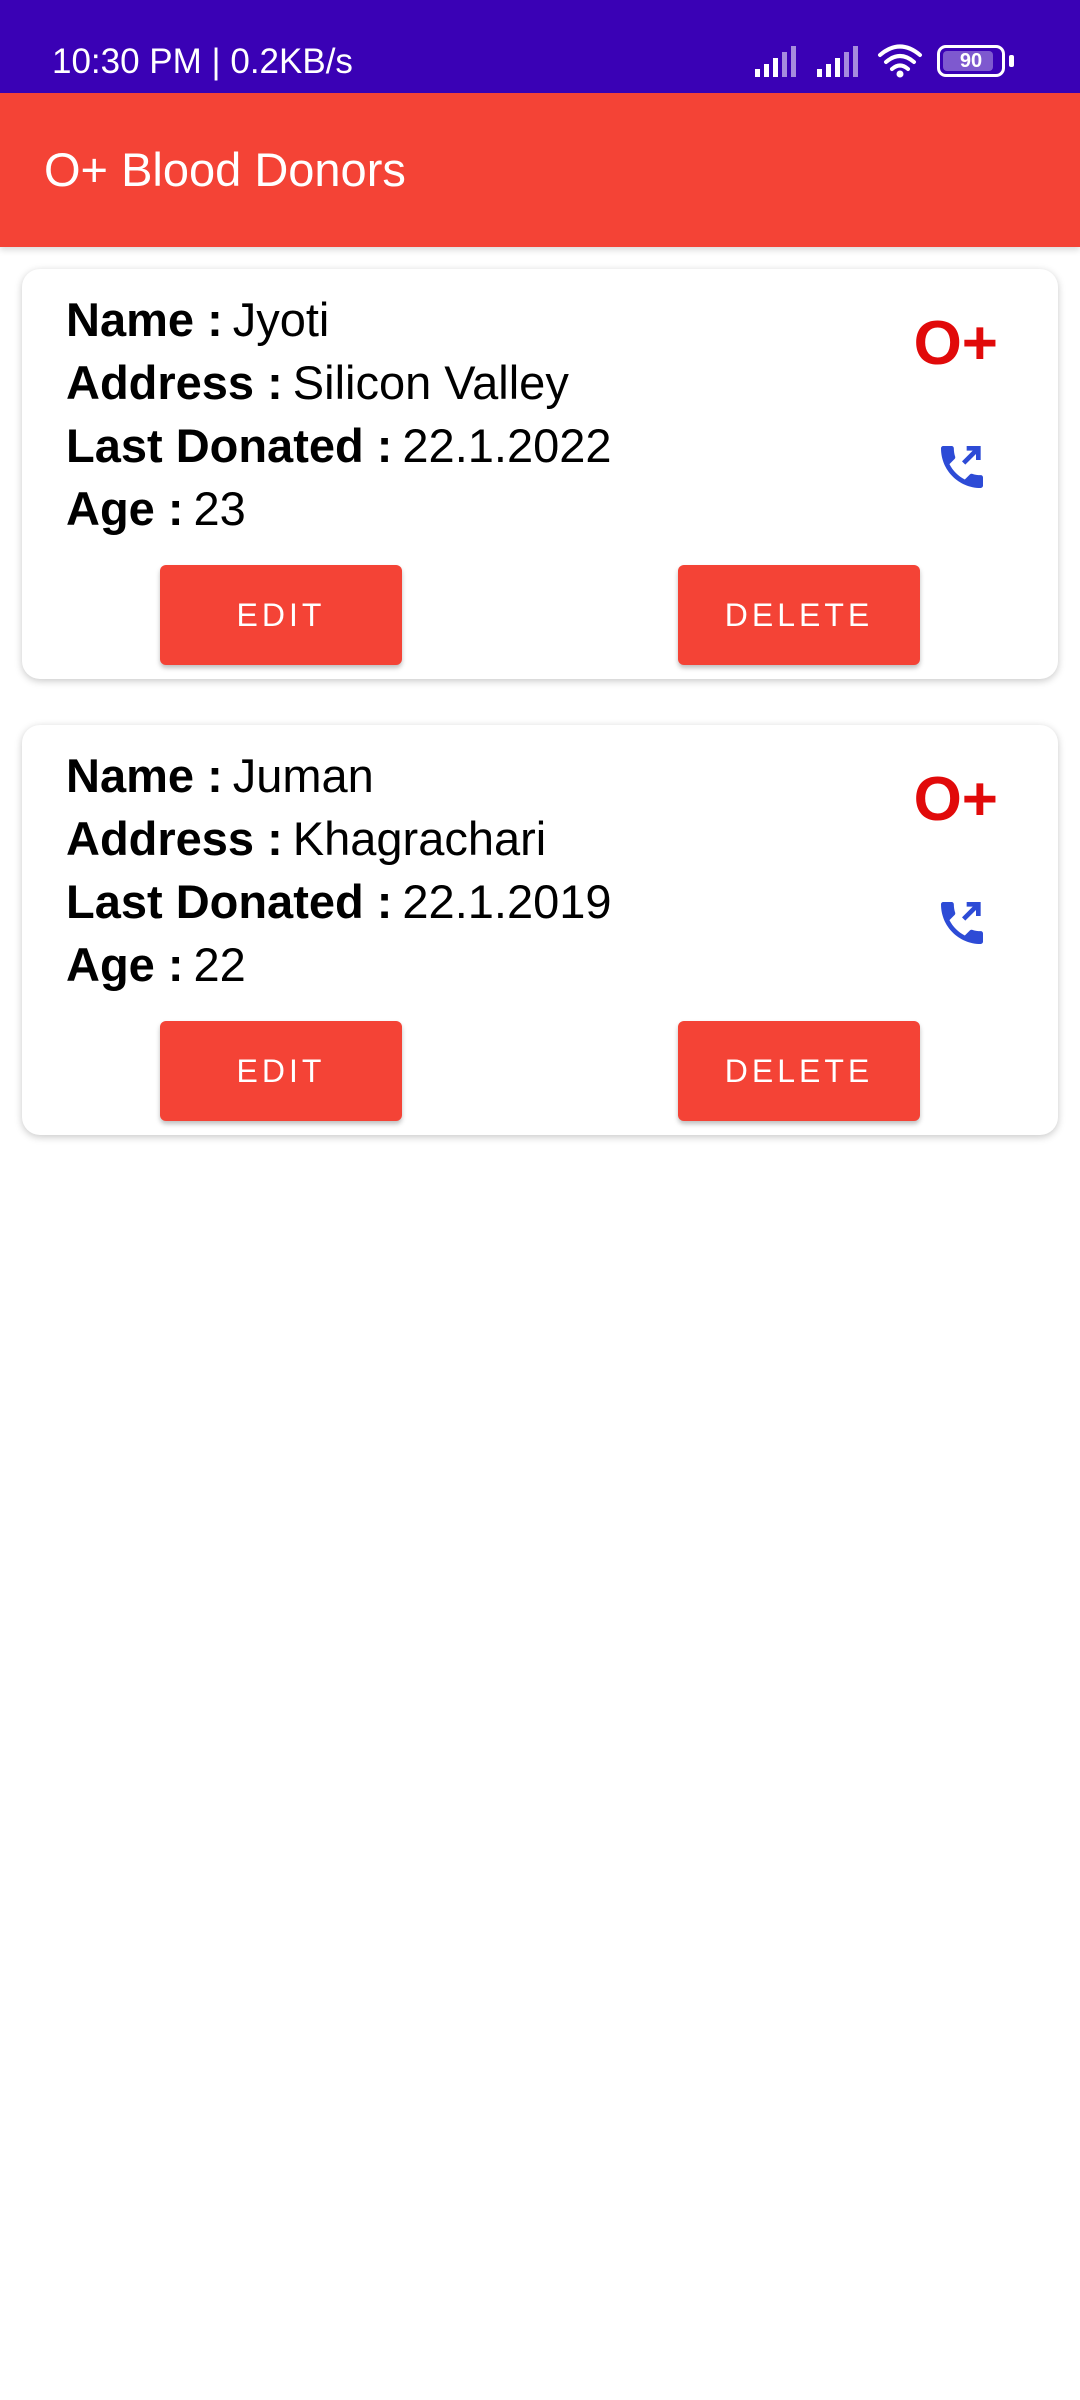 This screenshot has width=1080, height=2400. What do you see at coordinates (1011, 61) in the screenshot?
I see `battery-tip` at bounding box center [1011, 61].